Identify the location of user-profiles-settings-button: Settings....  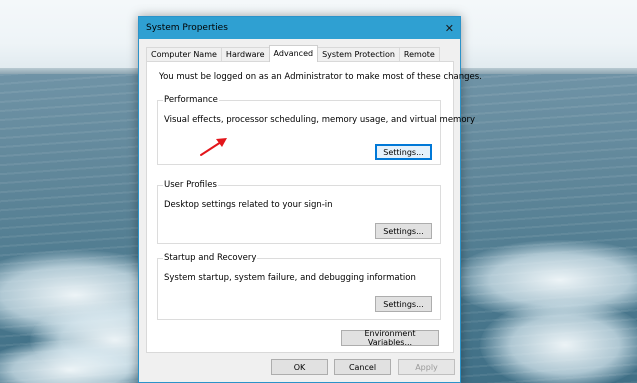
(403, 231).